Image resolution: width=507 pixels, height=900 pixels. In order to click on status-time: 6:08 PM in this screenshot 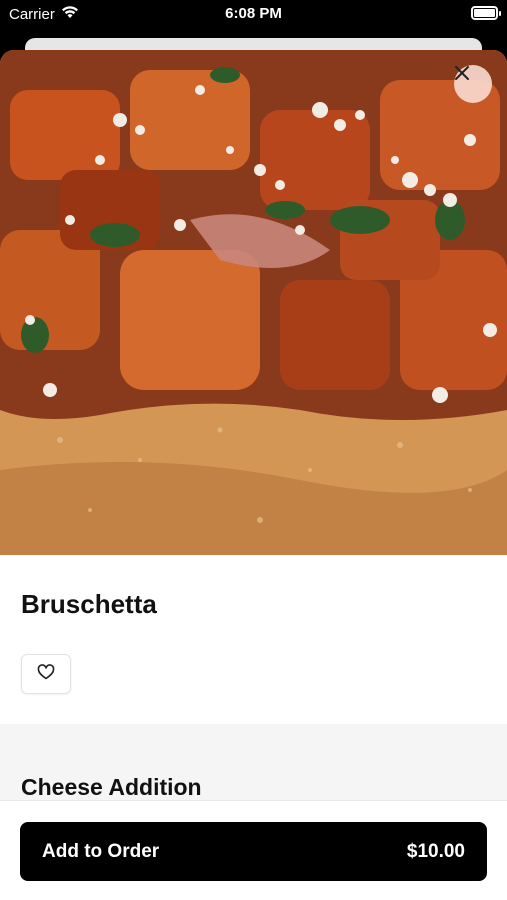, I will do `click(253, 13)`.